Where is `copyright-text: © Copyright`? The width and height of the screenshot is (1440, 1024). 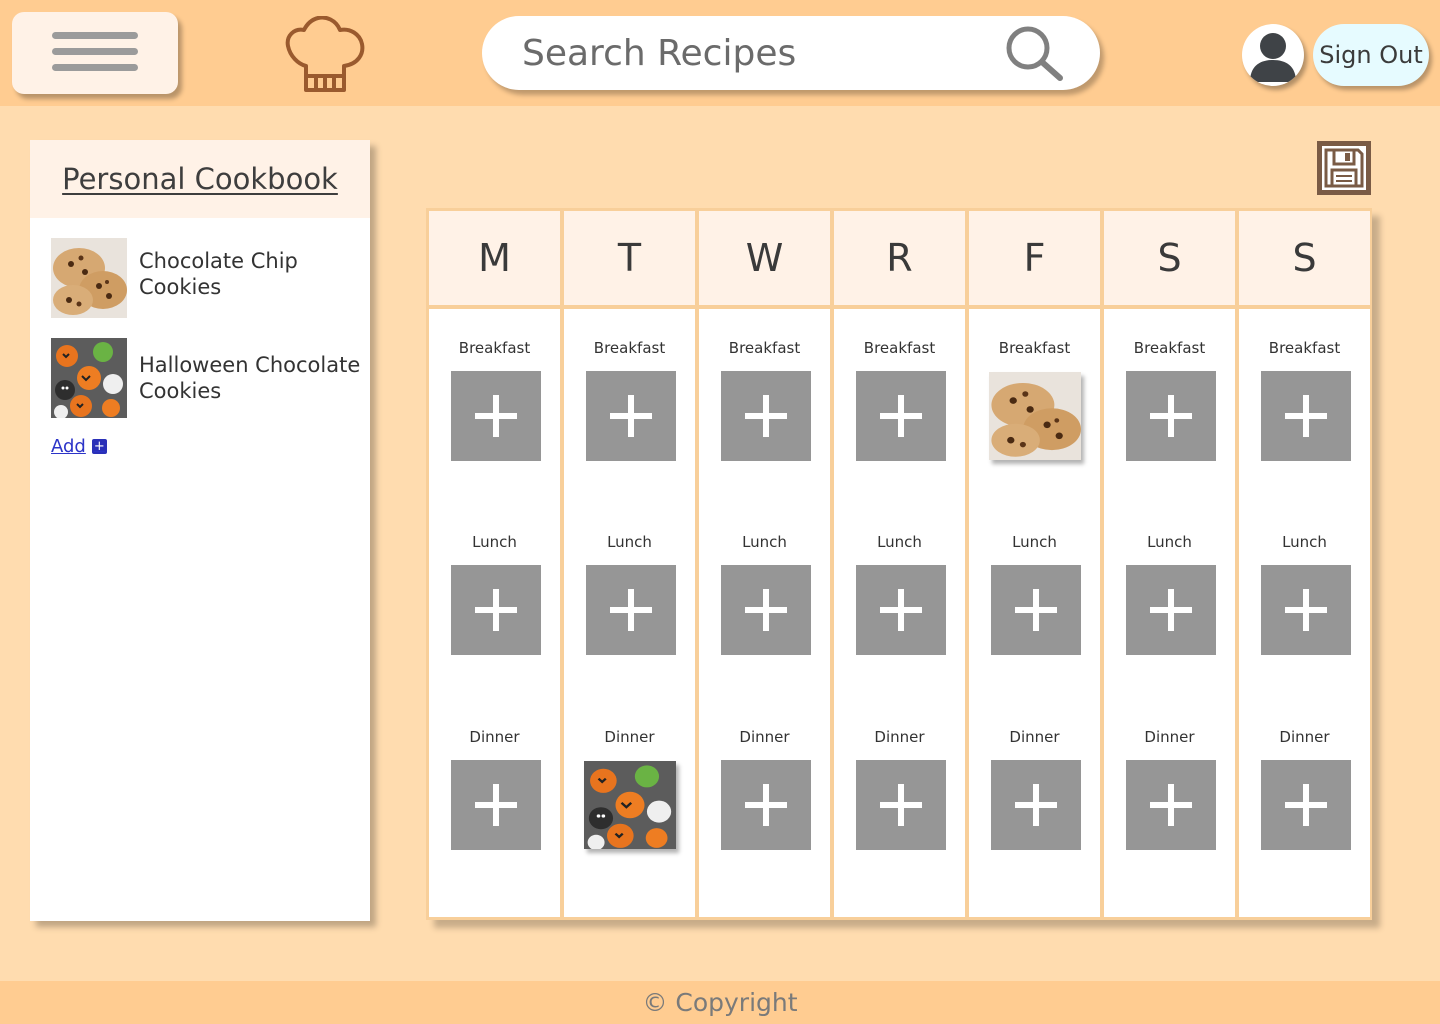 copyright-text: © Copyright is located at coordinates (720, 1002).